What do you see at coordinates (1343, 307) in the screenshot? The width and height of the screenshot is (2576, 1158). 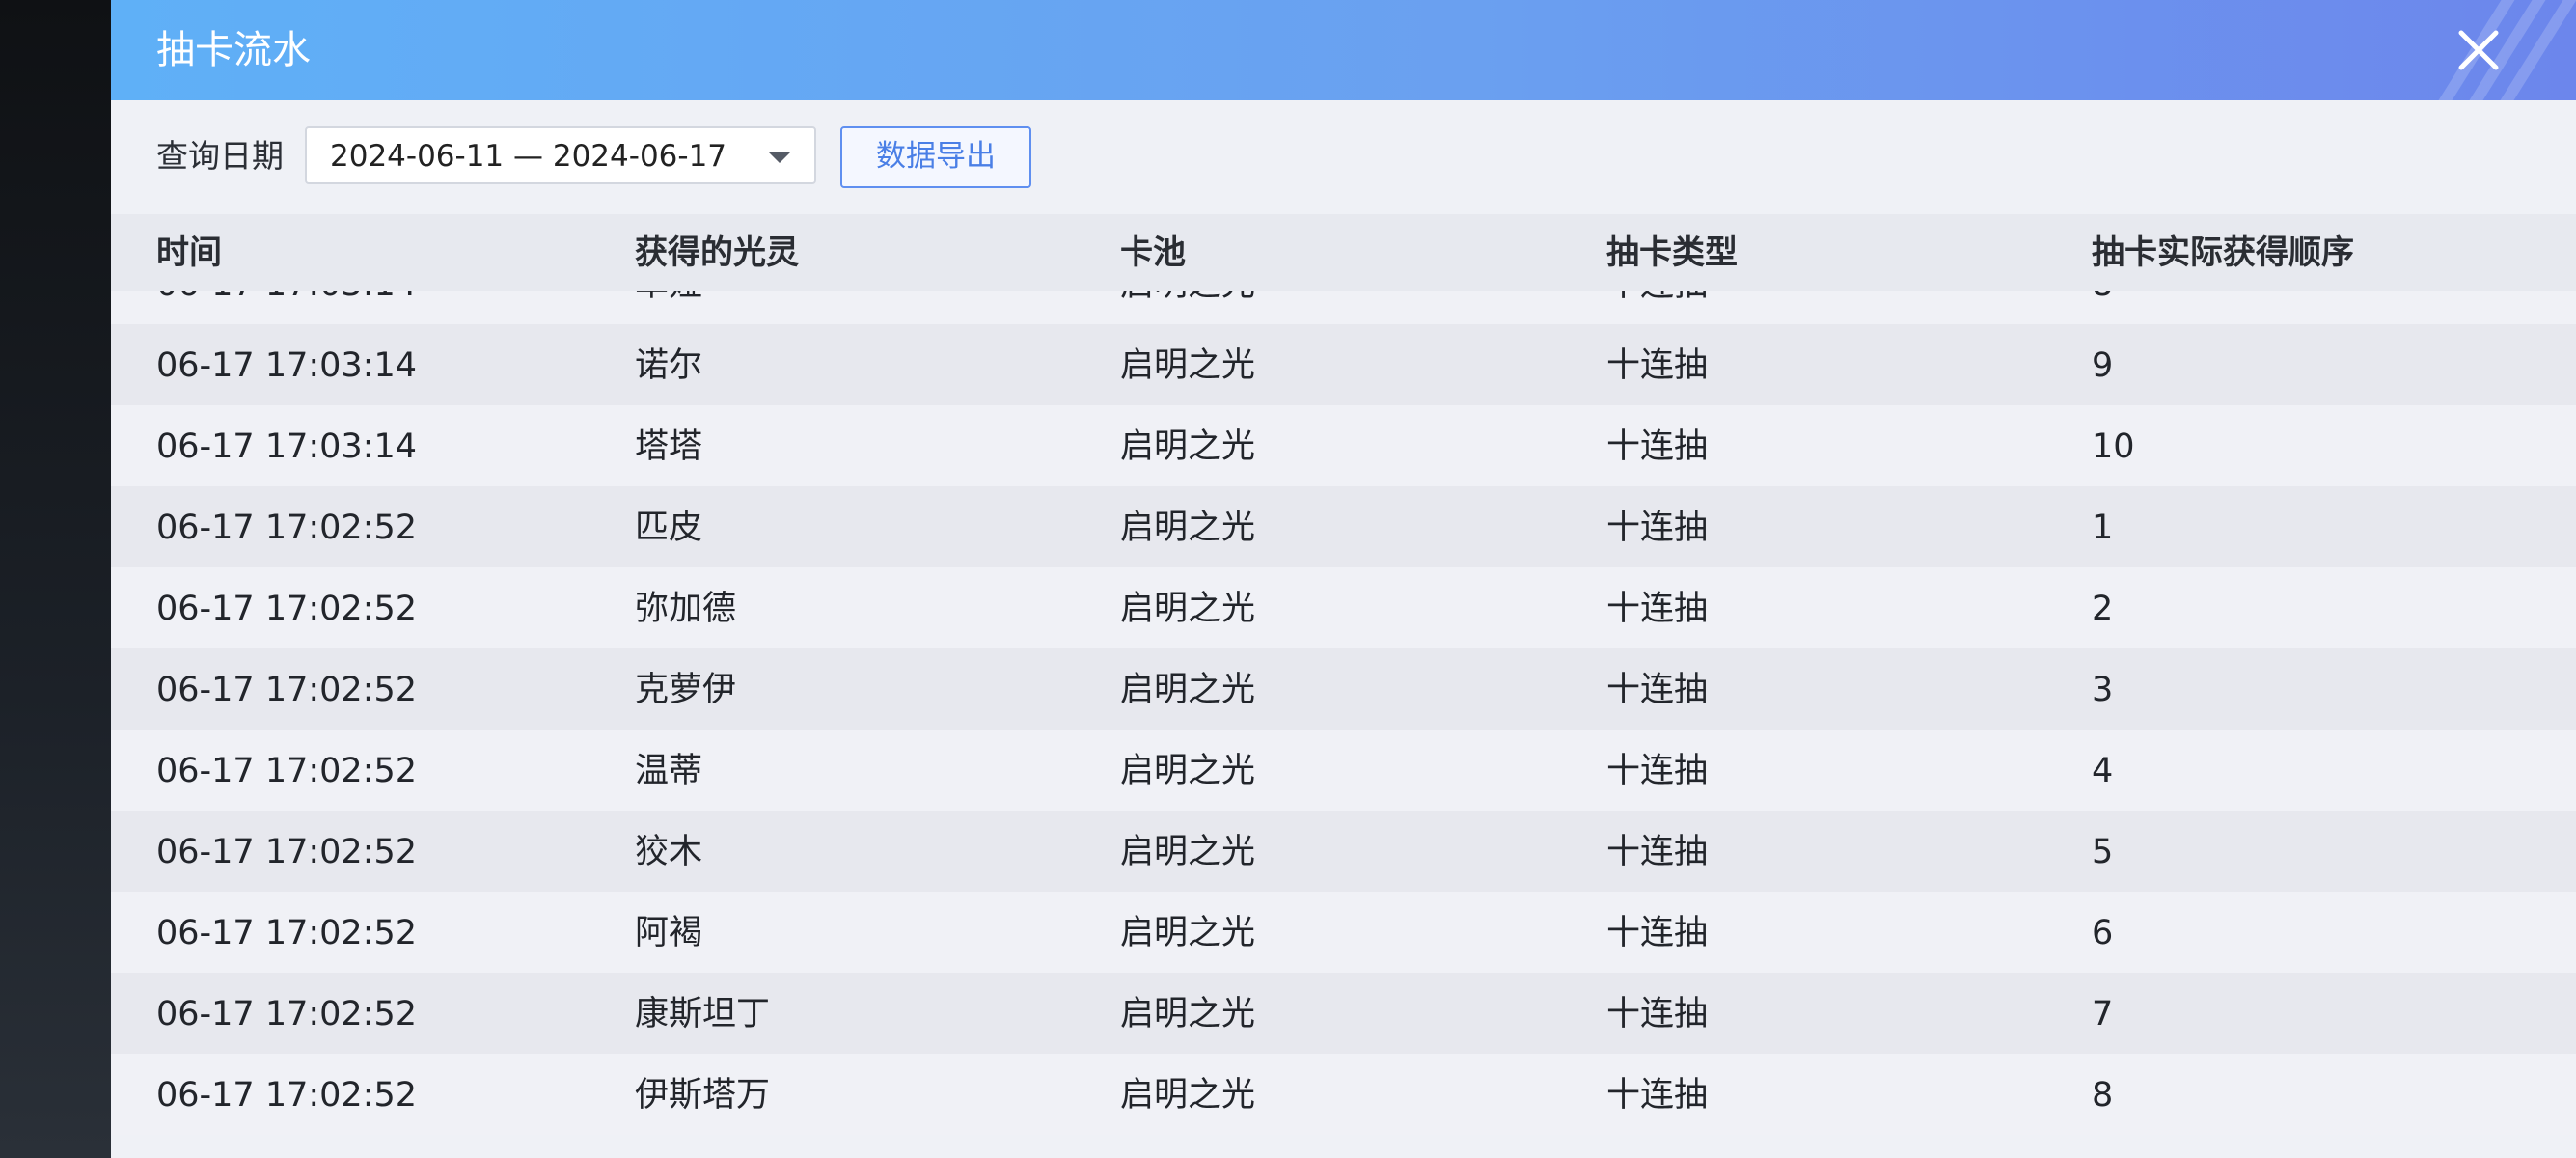 I see `table-row: 06-17 17:03:14 草娅 启明之光 十连抽 8` at bounding box center [1343, 307].